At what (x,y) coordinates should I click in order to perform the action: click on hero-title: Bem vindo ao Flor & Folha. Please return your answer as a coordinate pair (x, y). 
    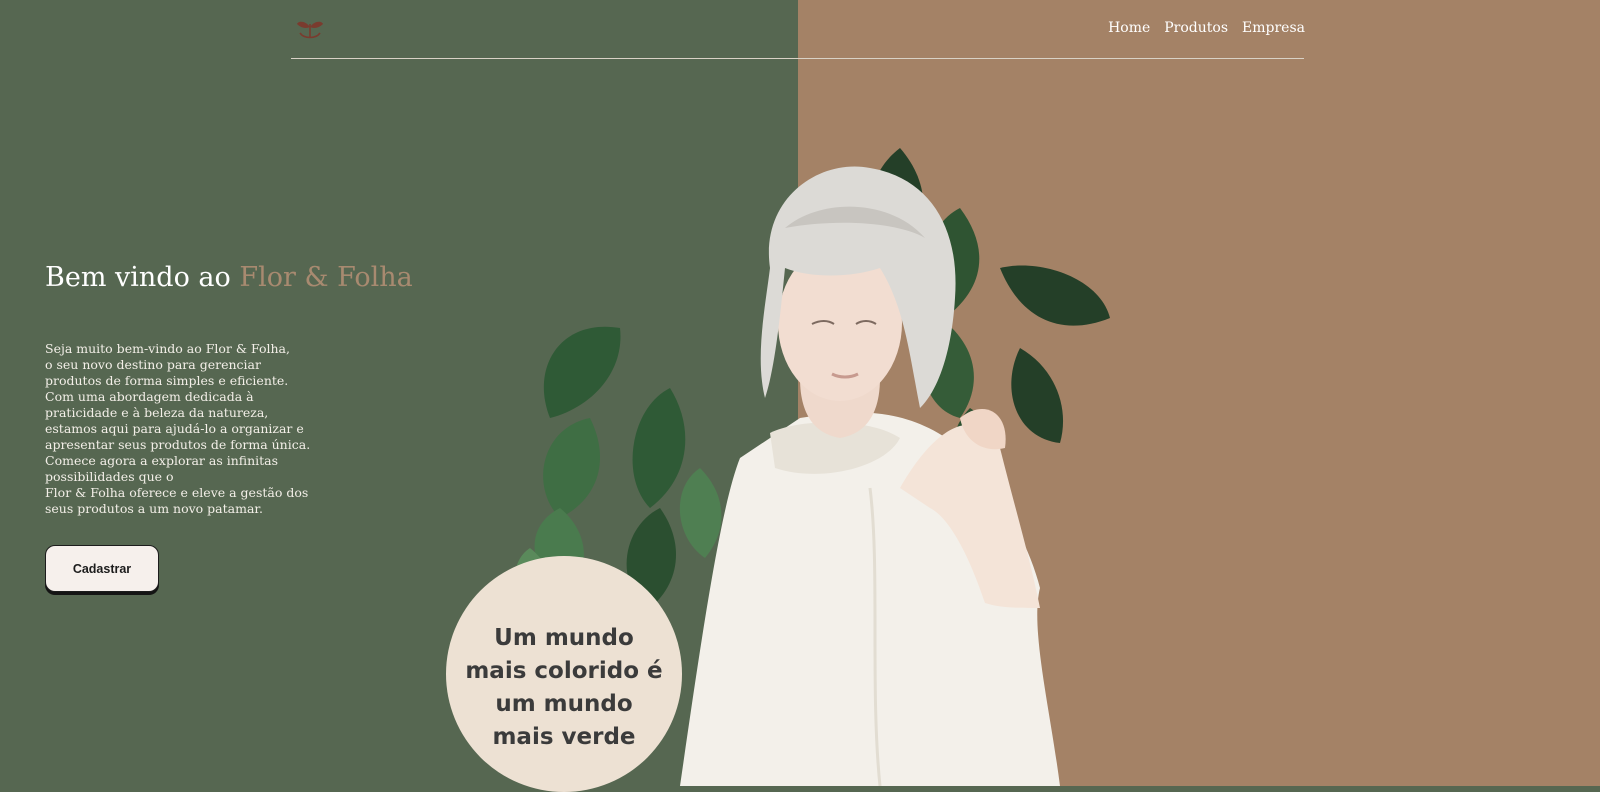
    Looking at the image, I should click on (229, 277).